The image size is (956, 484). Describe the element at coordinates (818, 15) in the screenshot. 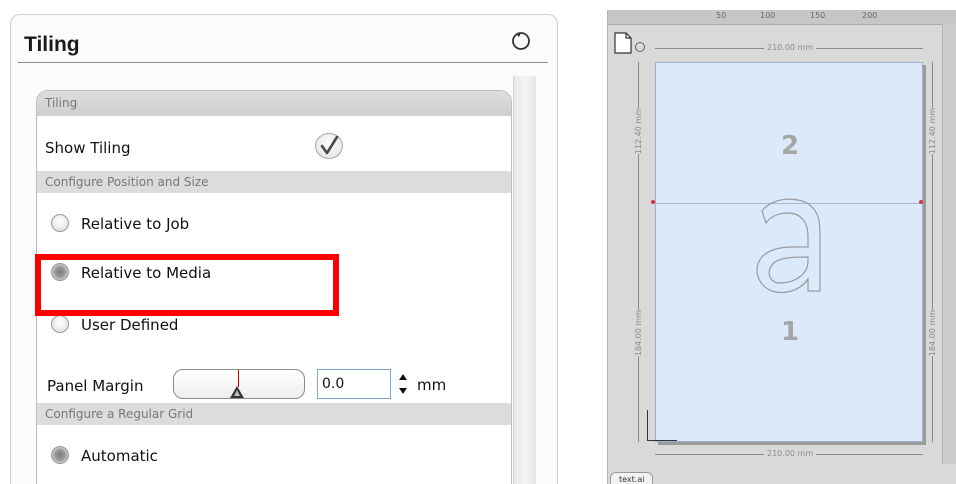

I see `ruler-label: 150` at that location.